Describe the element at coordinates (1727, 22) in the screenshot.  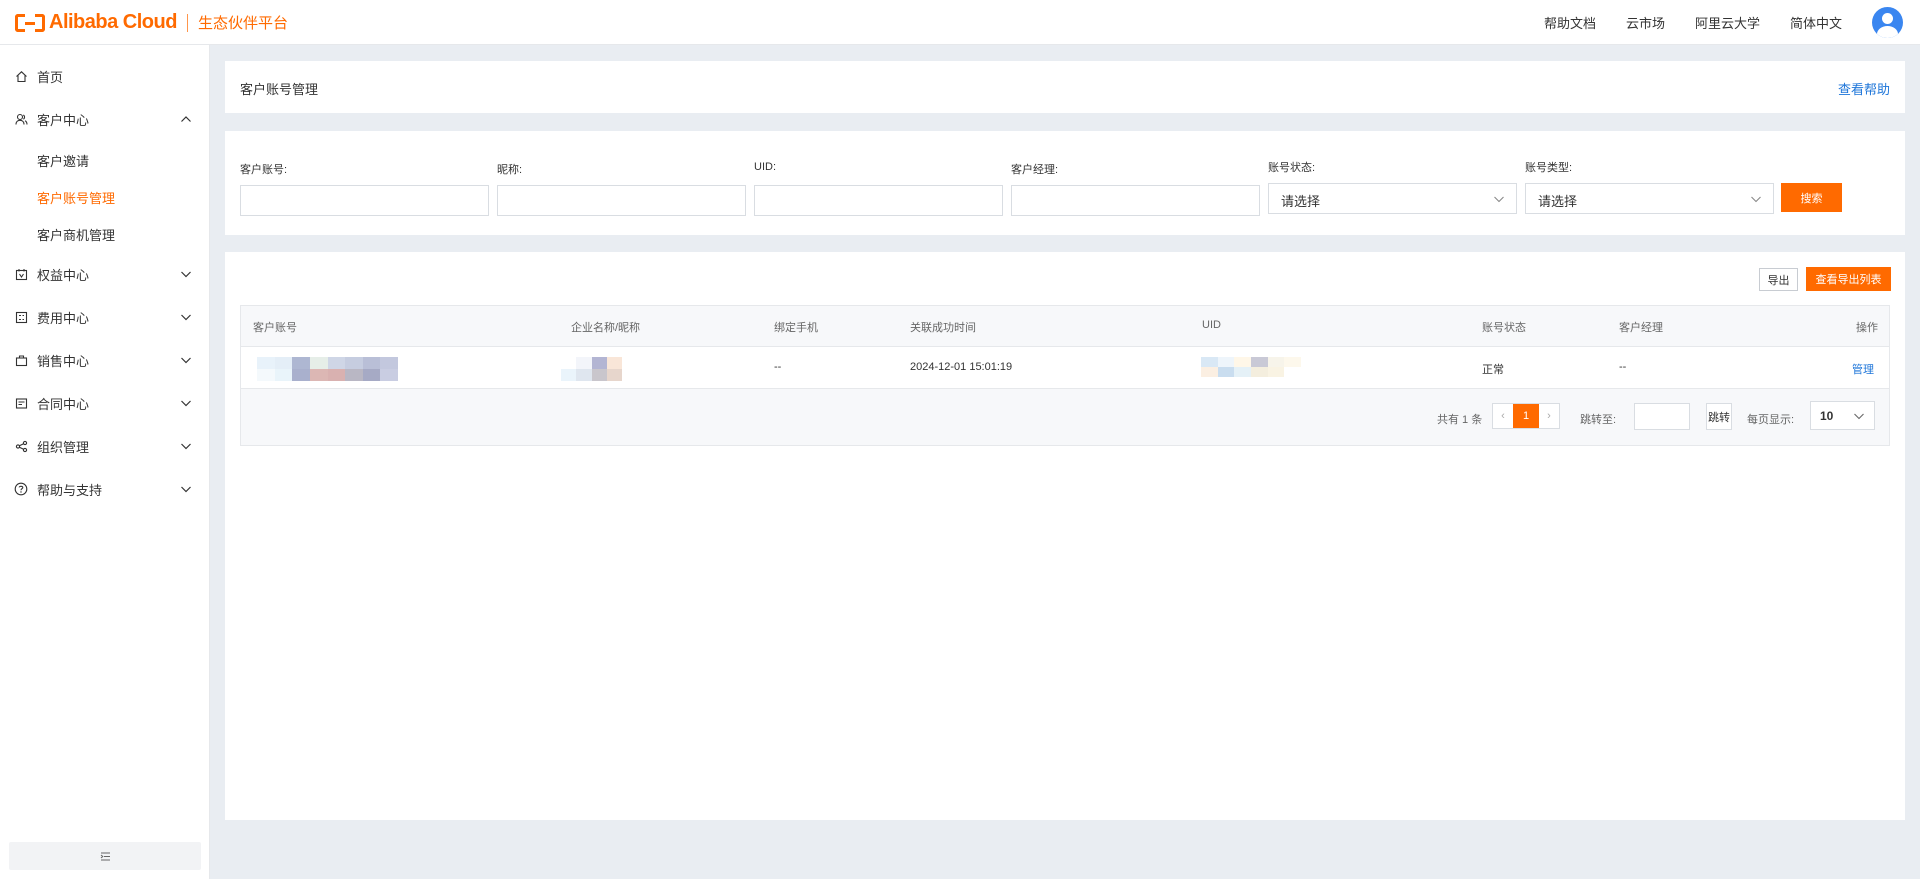
I see `header-link-university: 阿里云大学` at that location.